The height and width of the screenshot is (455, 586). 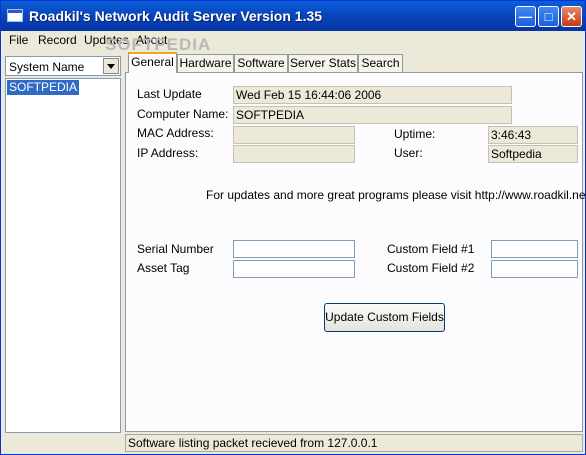 I want to click on custom-field-2-input, so click(x=534, y=269).